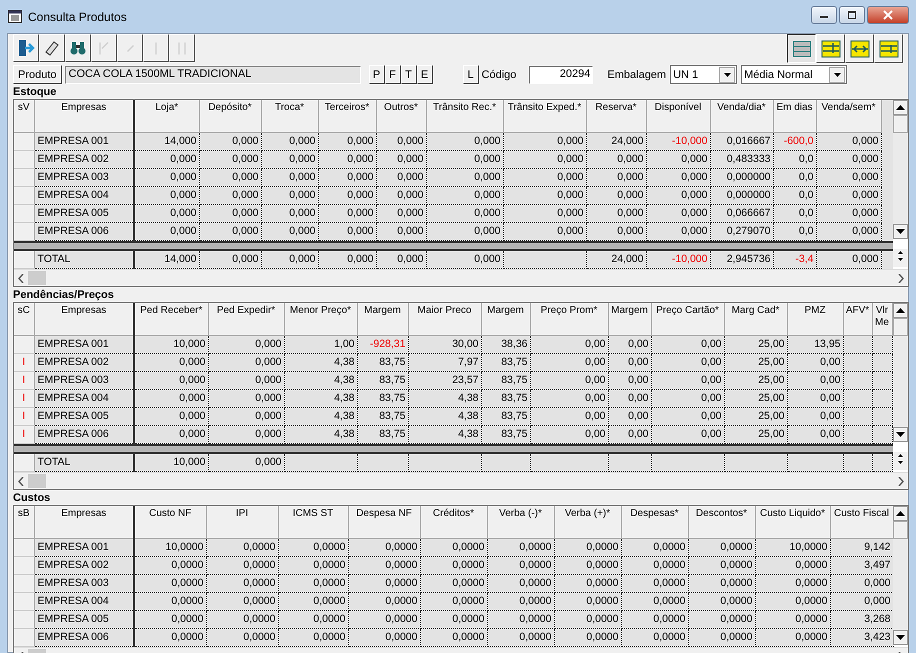 The height and width of the screenshot is (653, 916). Describe the element at coordinates (78, 48) in the screenshot. I see `binoculars-button` at that location.